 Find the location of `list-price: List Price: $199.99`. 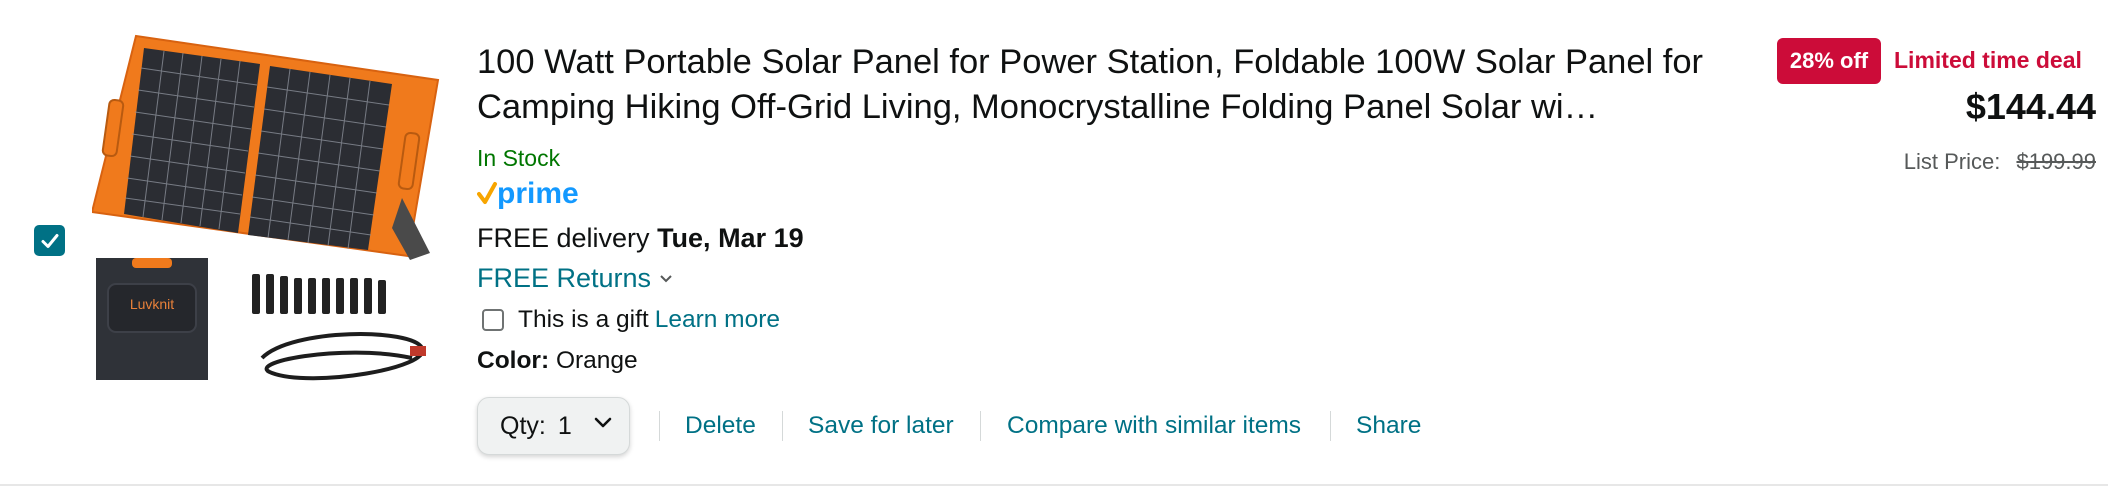

list-price: List Price: $199.99 is located at coordinates (2000, 162).